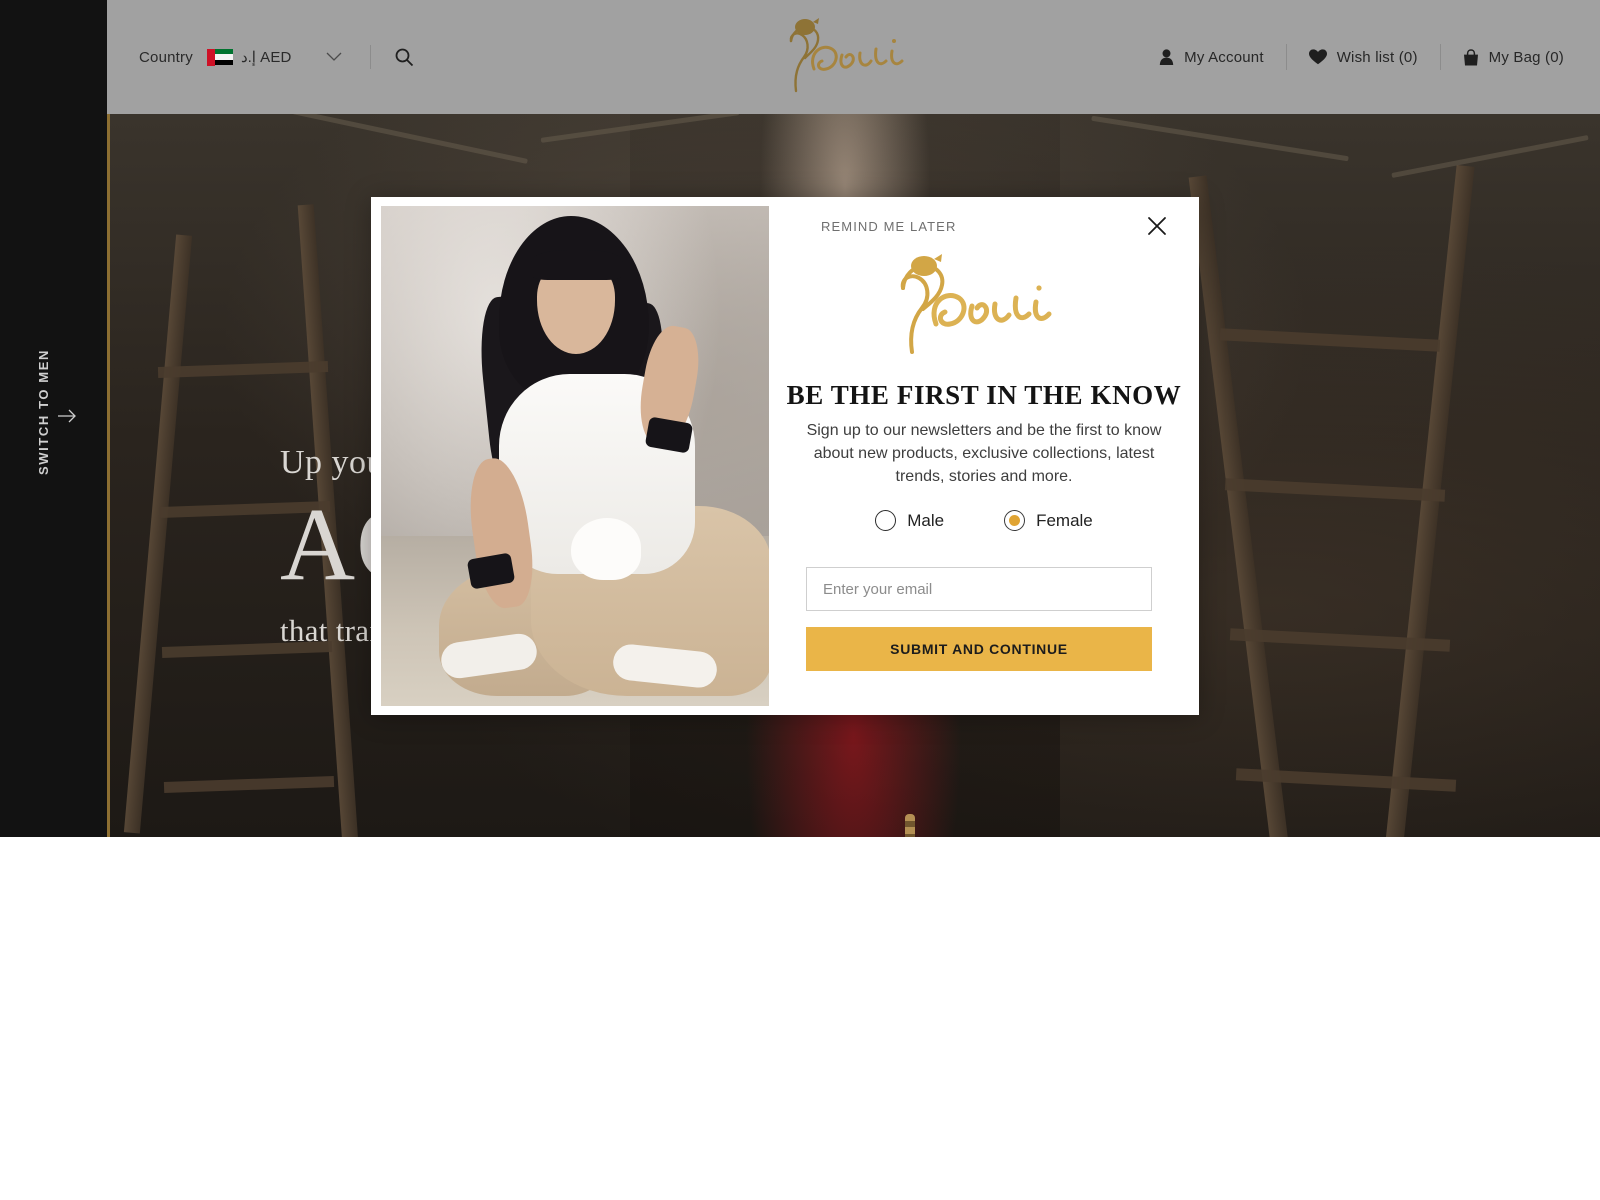 This screenshot has width=1600, height=1200. Describe the element at coordinates (984, 520) in the screenshot. I see `gender-radio-group: Male Female` at that location.